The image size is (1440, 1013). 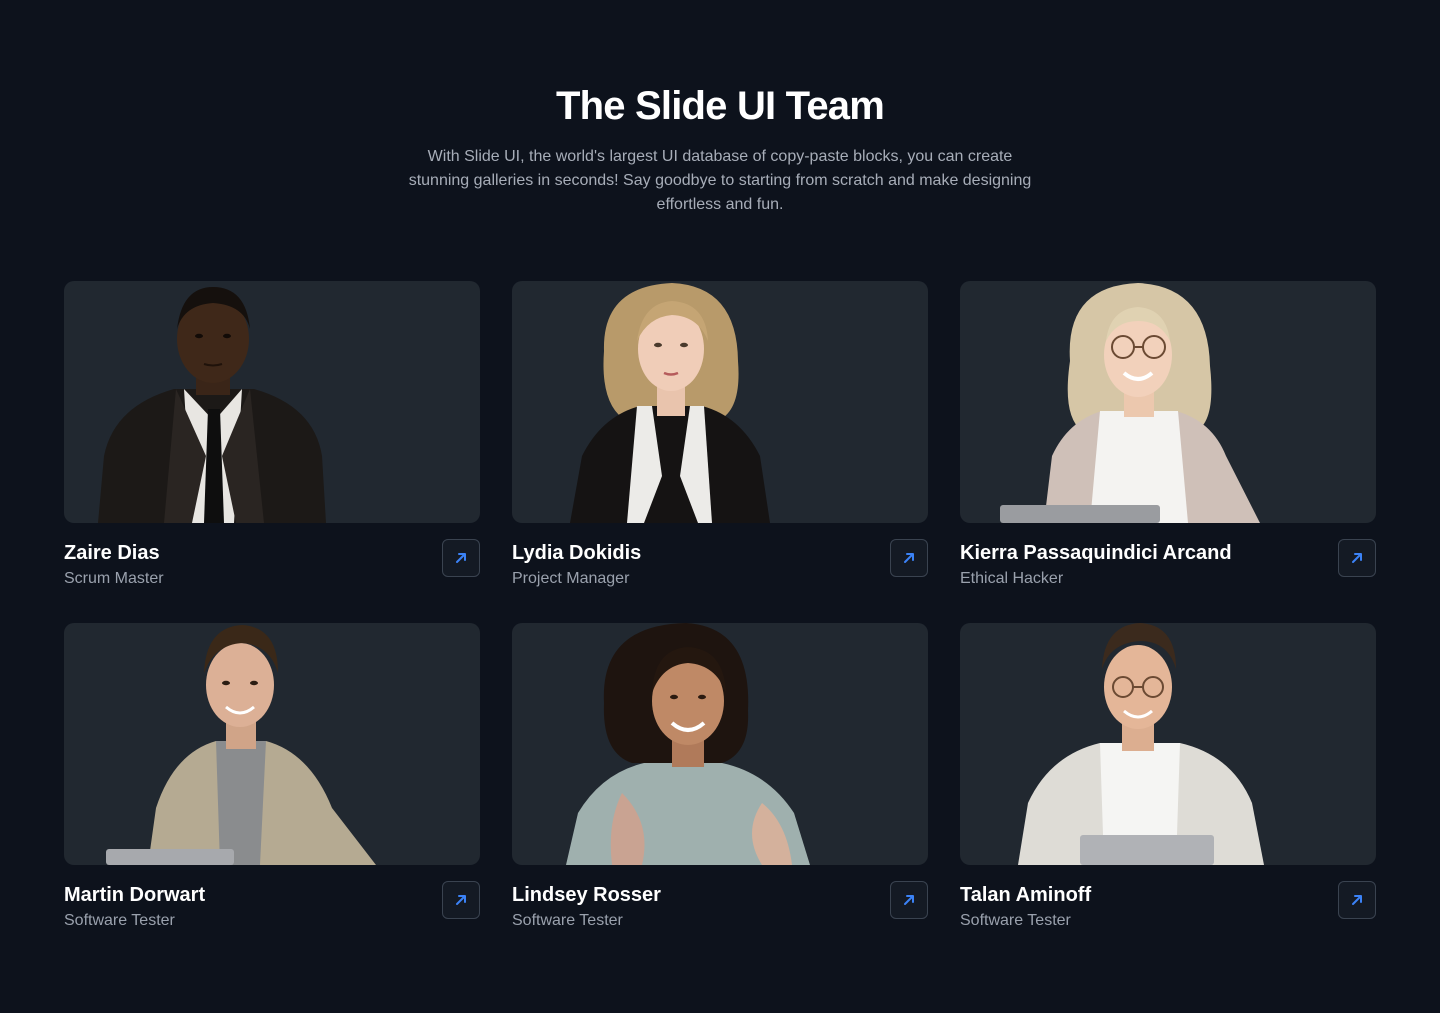 What do you see at coordinates (272, 911) in the screenshot?
I see `member-info: Martin Dorwart Software Tester` at bounding box center [272, 911].